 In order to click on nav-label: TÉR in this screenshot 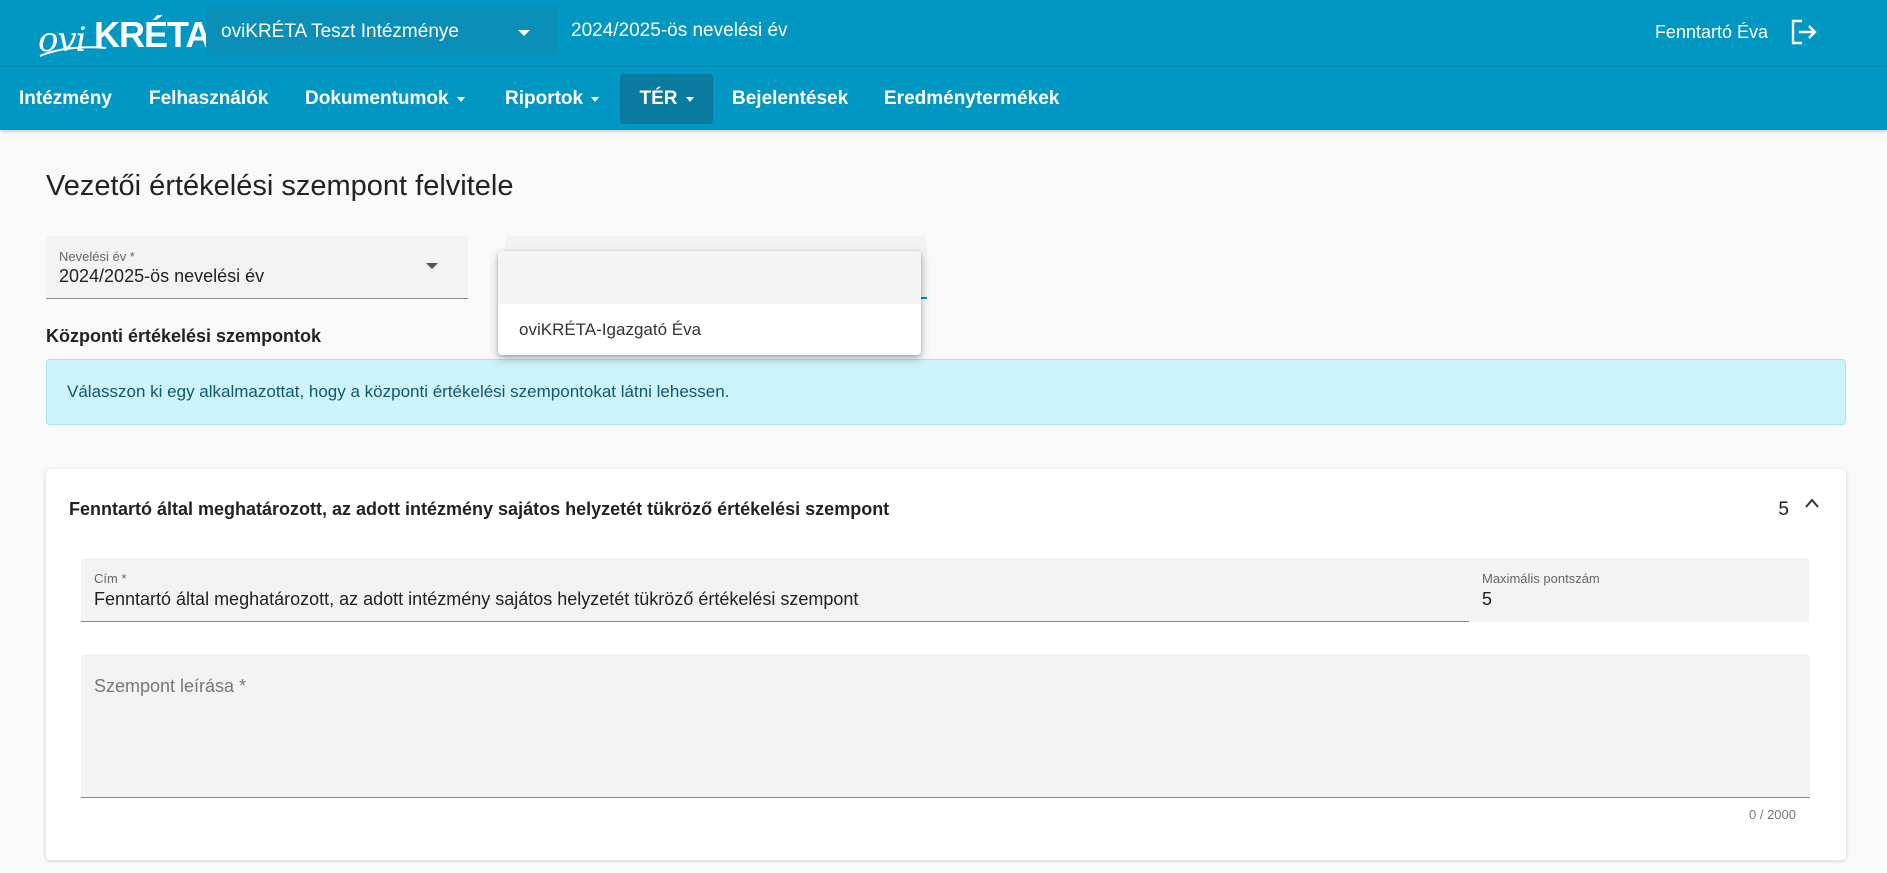, I will do `click(658, 98)`.